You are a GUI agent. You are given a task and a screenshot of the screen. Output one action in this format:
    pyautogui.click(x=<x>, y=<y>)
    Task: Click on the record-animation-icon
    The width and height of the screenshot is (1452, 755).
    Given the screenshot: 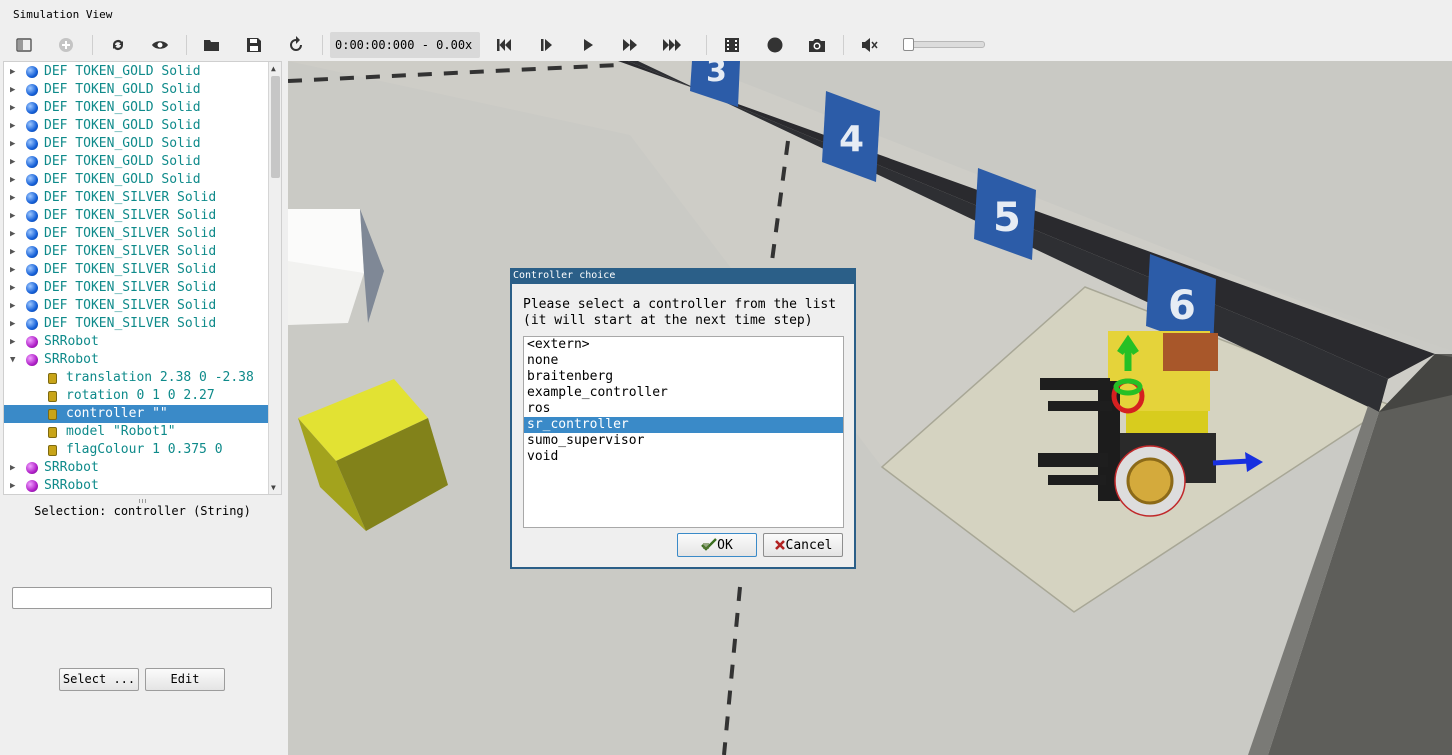 What is the action you would take?
    pyautogui.click(x=775, y=45)
    